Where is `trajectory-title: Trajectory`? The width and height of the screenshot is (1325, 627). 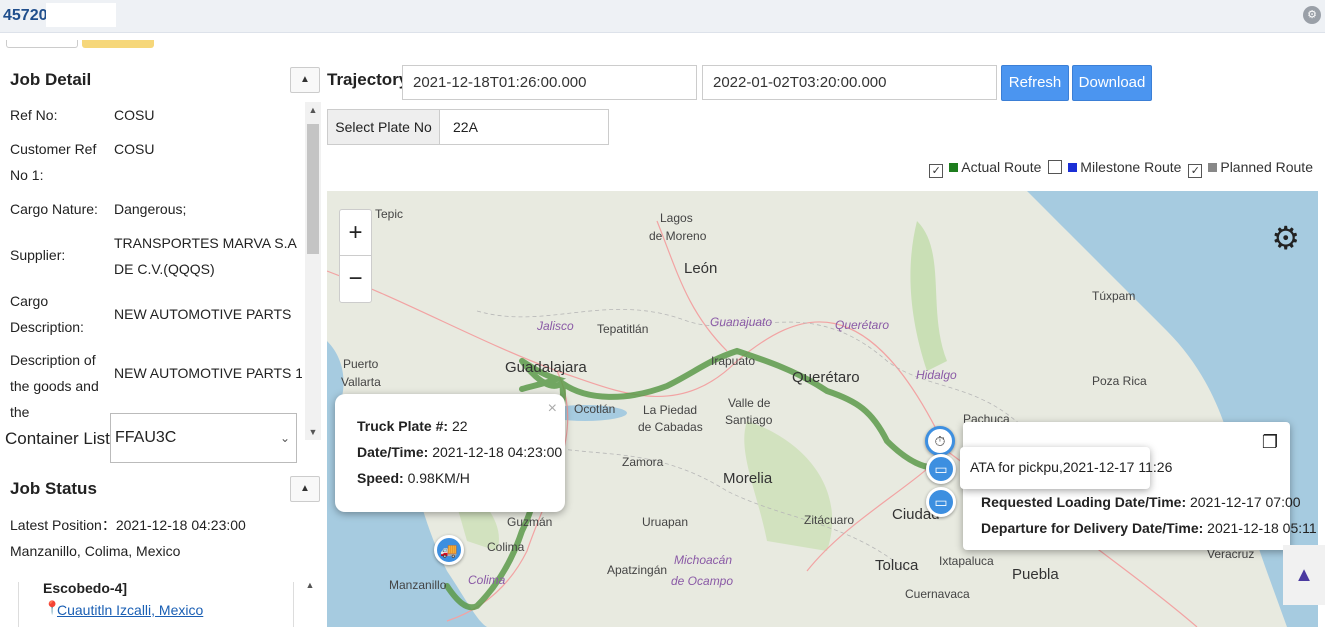 trajectory-title: Trajectory is located at coordinates (368, 79).